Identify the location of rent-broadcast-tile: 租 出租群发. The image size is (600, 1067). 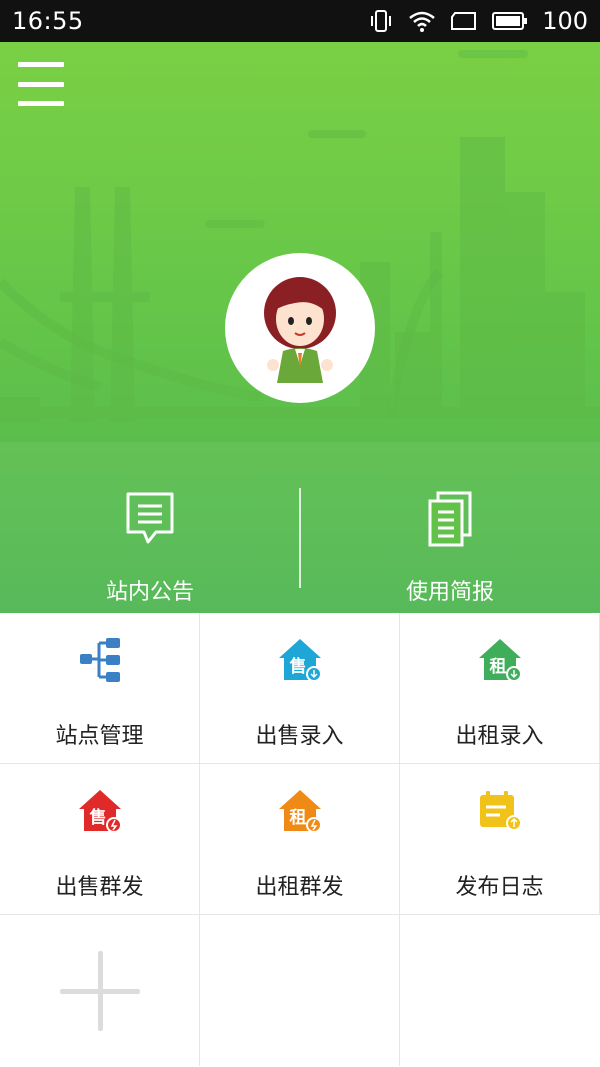
(300, 839).